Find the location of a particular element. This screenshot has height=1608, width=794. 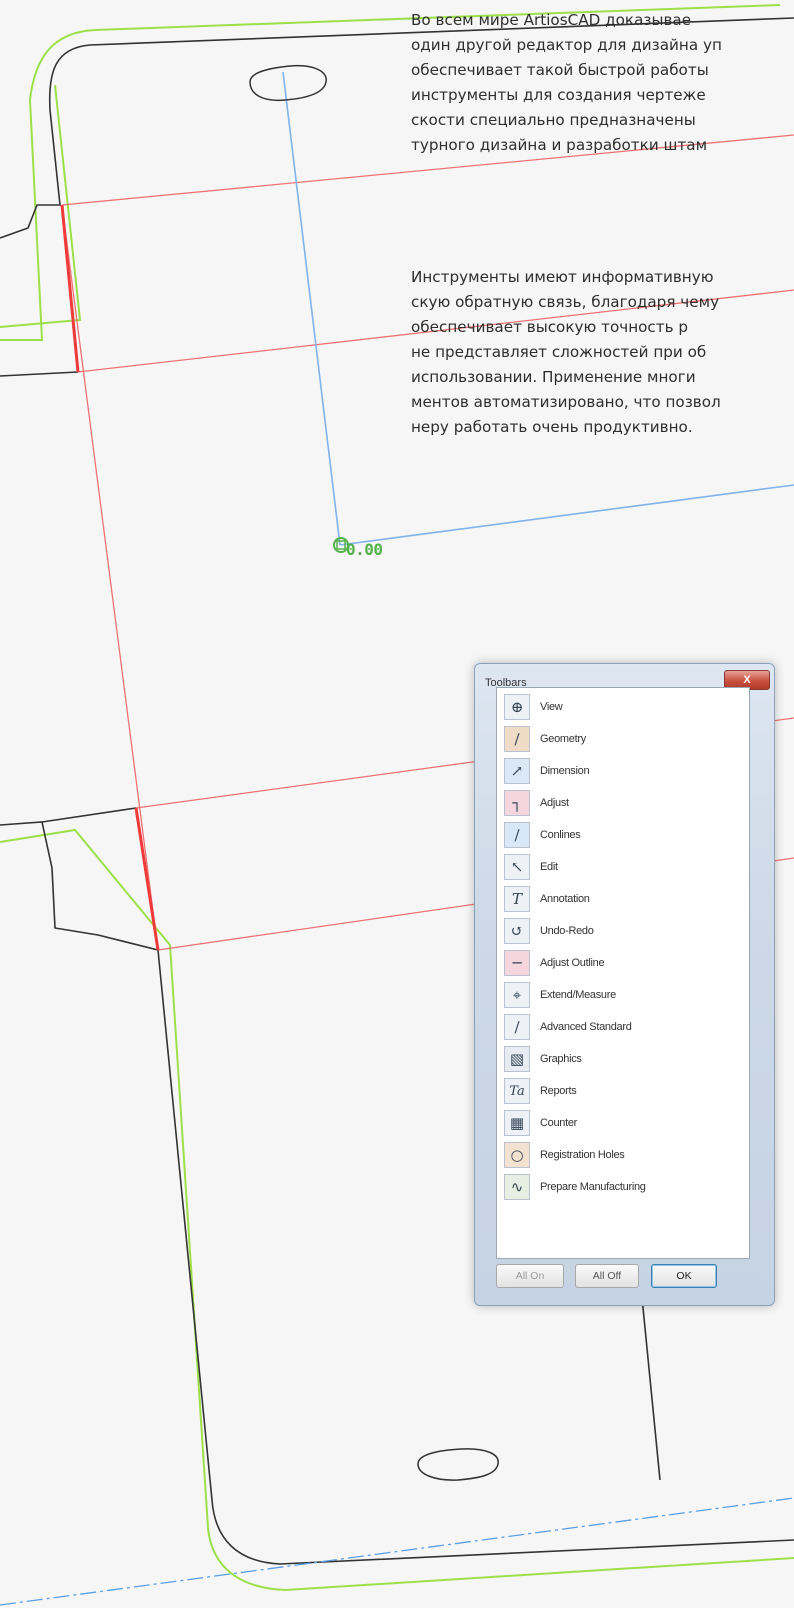

all-off-button: All Off is located at coordinates (607, 1276).